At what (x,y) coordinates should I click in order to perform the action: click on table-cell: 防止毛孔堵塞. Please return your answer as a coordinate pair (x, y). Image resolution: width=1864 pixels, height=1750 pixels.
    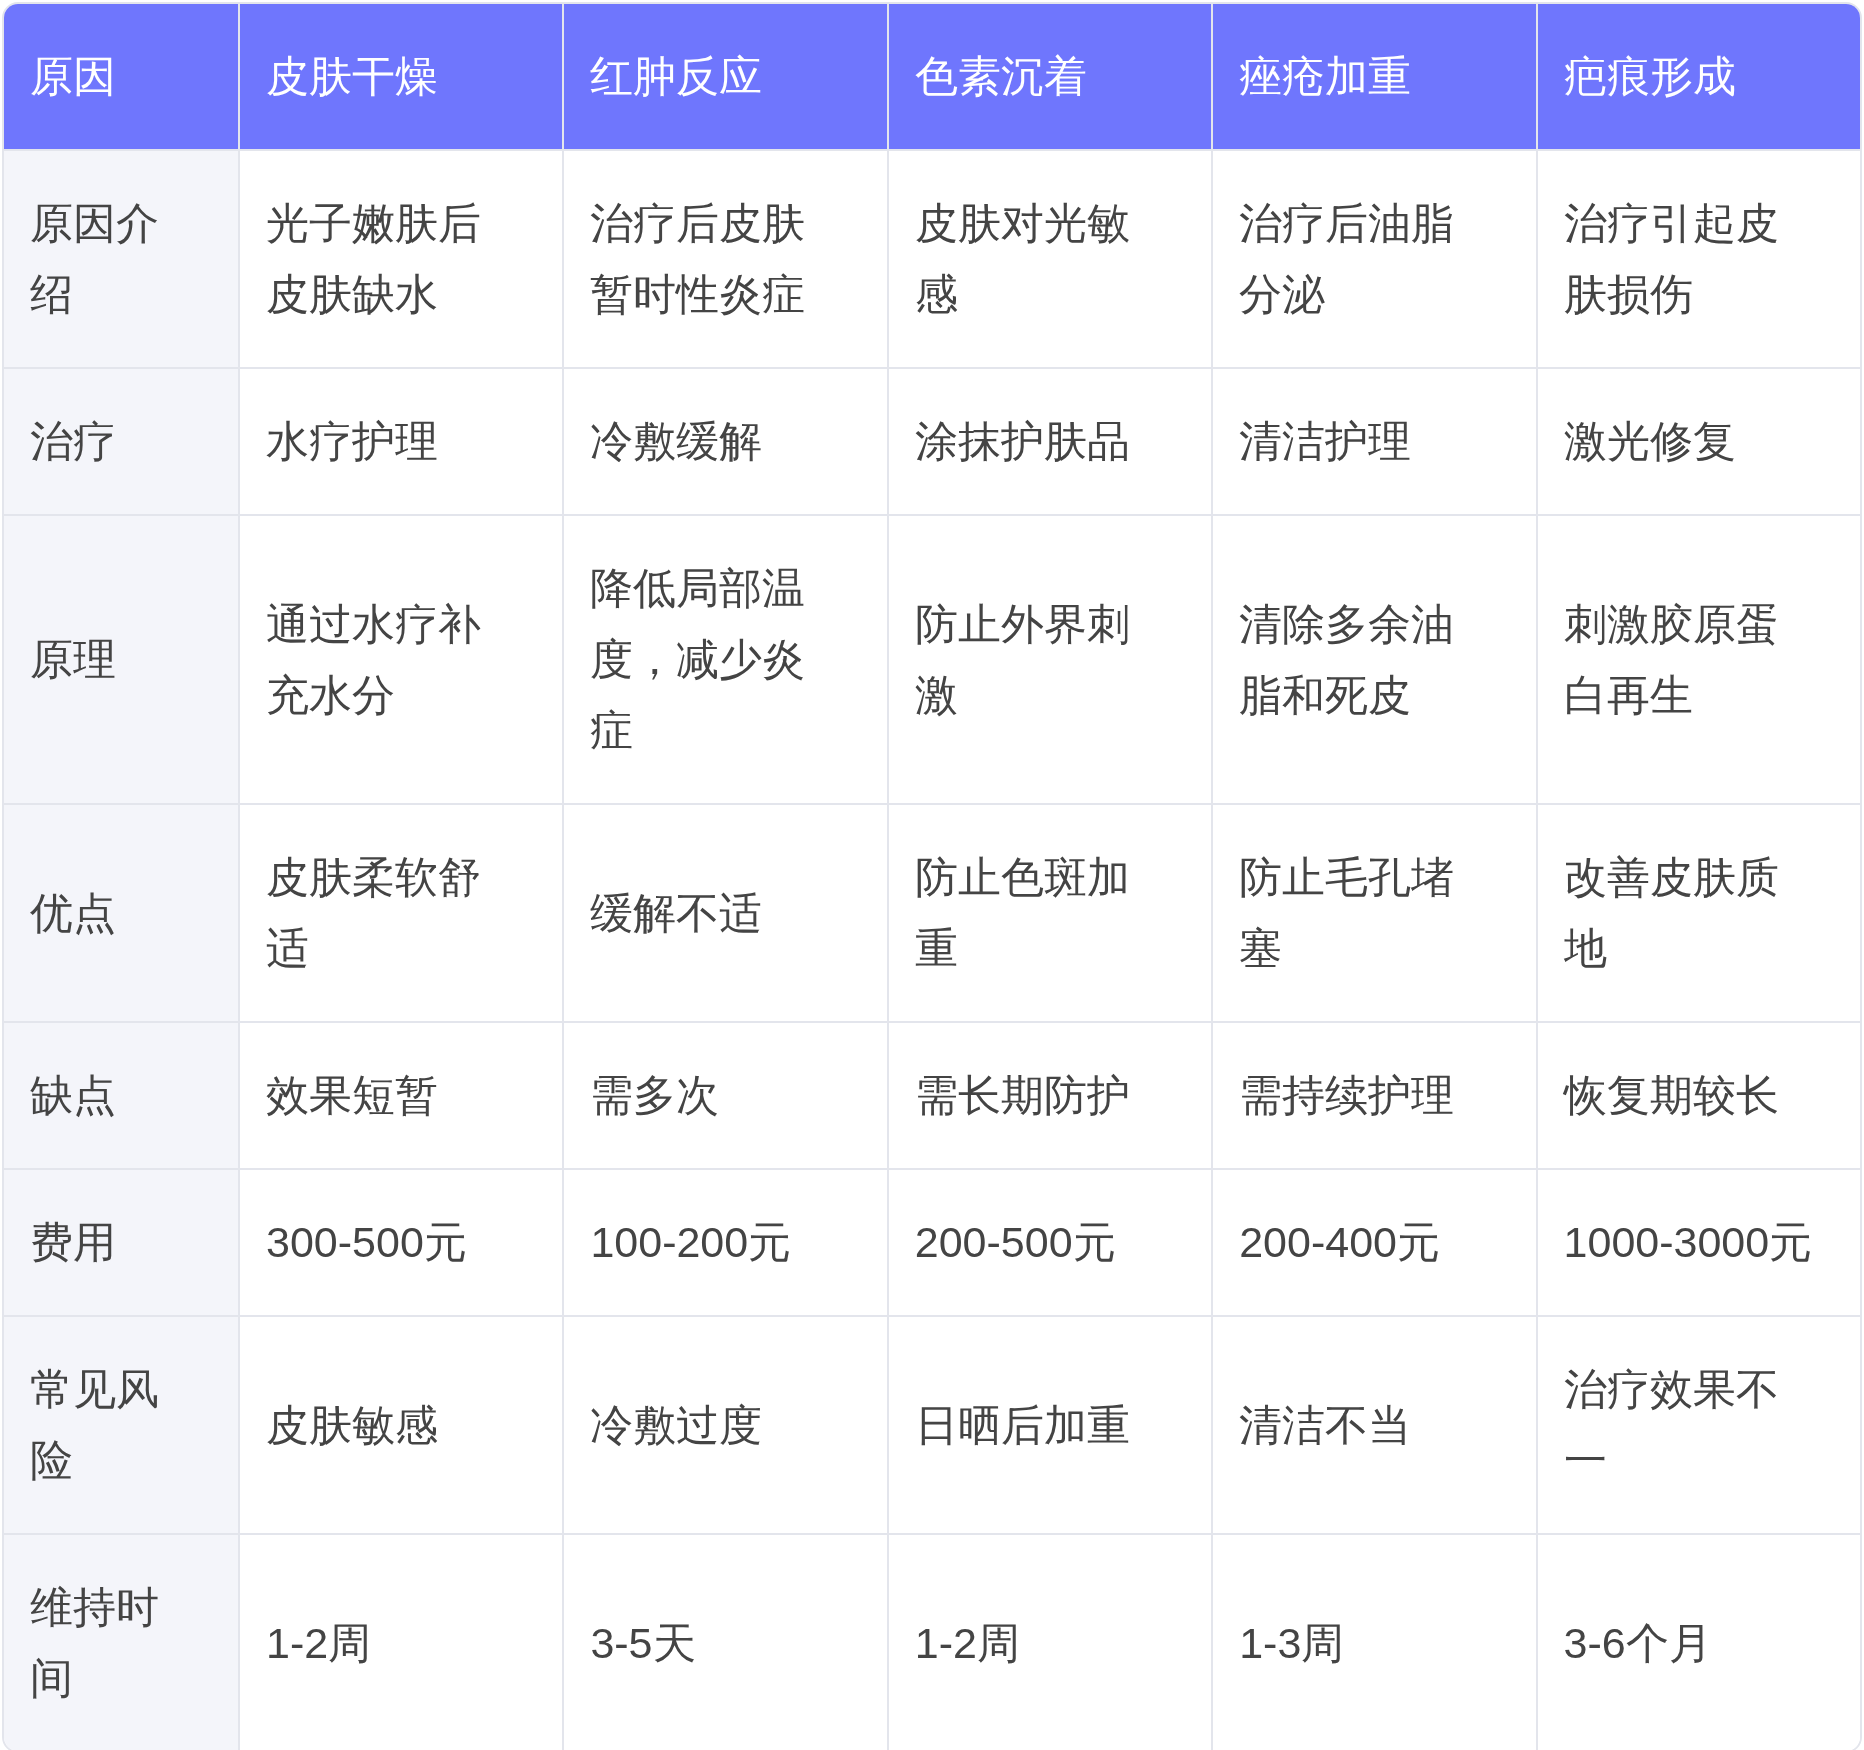
    Looking at the image, I should click on (1373, 912).